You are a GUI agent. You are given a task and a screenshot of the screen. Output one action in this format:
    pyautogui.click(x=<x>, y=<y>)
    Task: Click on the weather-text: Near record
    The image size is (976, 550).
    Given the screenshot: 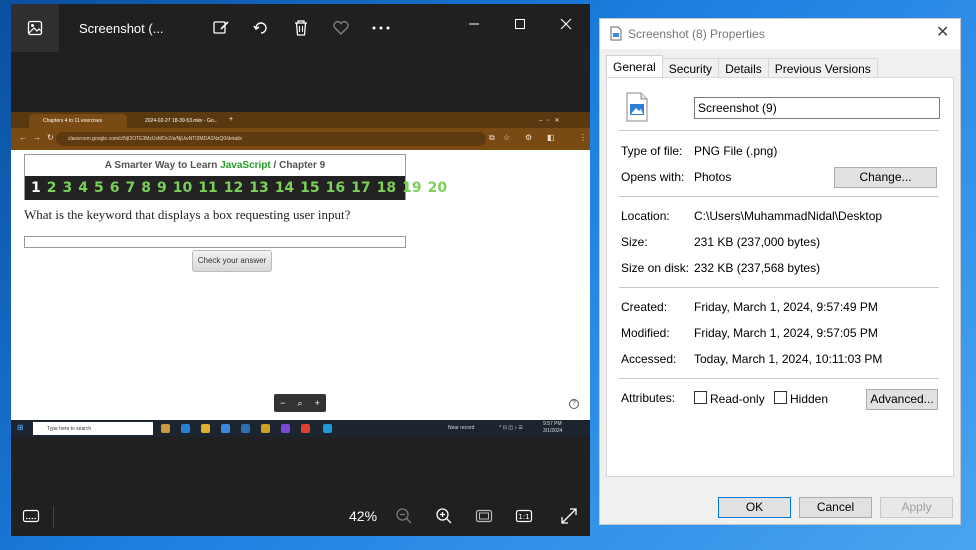 What is the action you would take?
    pyautogui.click(x=461, y=428)
    